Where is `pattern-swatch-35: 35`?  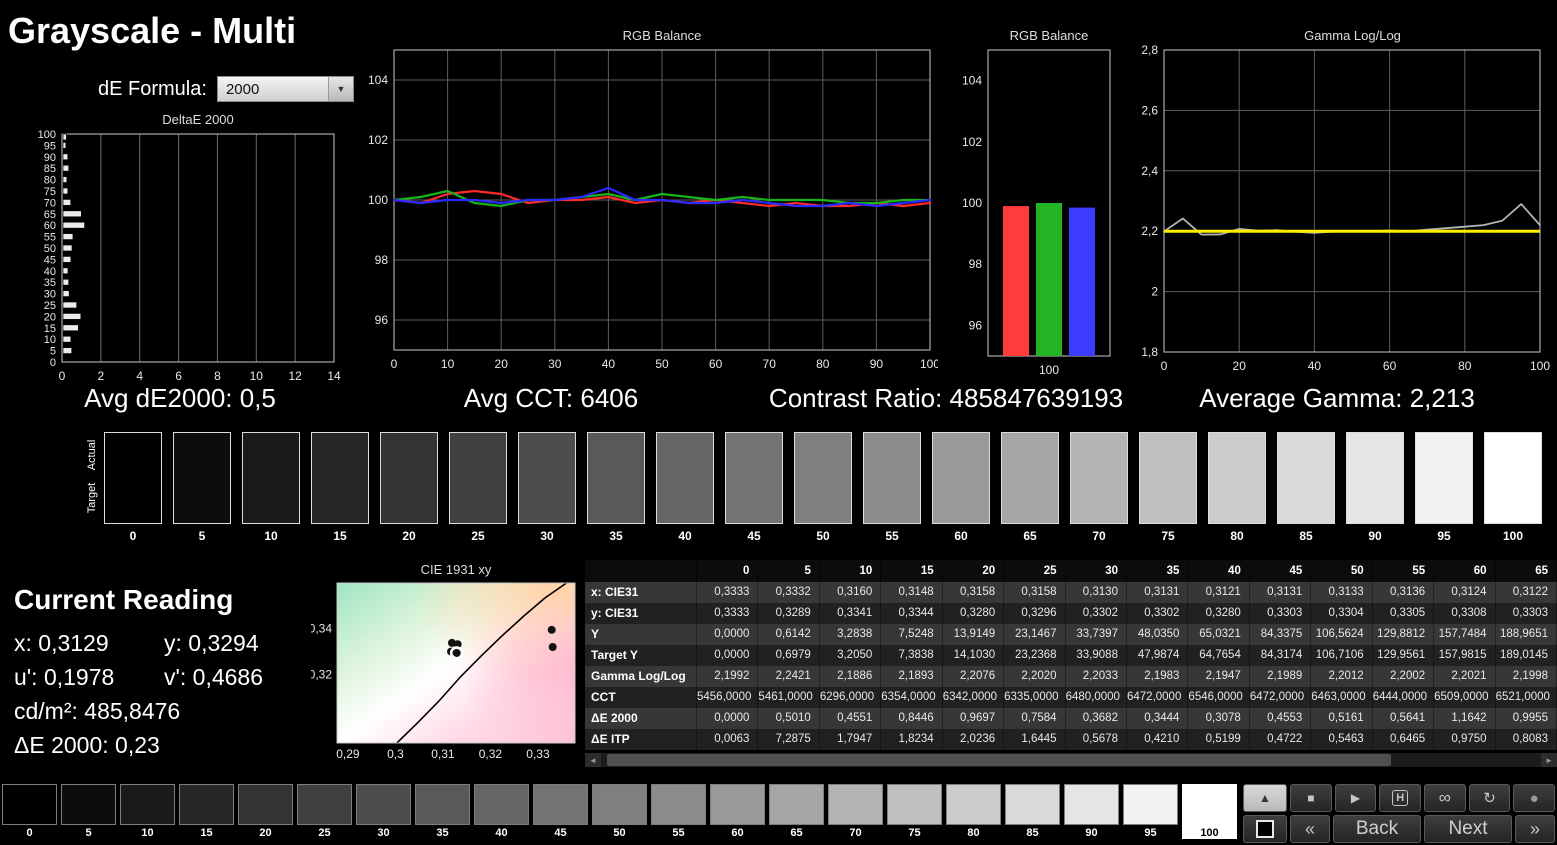 pattern-swatch-35: 35 is located at coordinates (442, 811).